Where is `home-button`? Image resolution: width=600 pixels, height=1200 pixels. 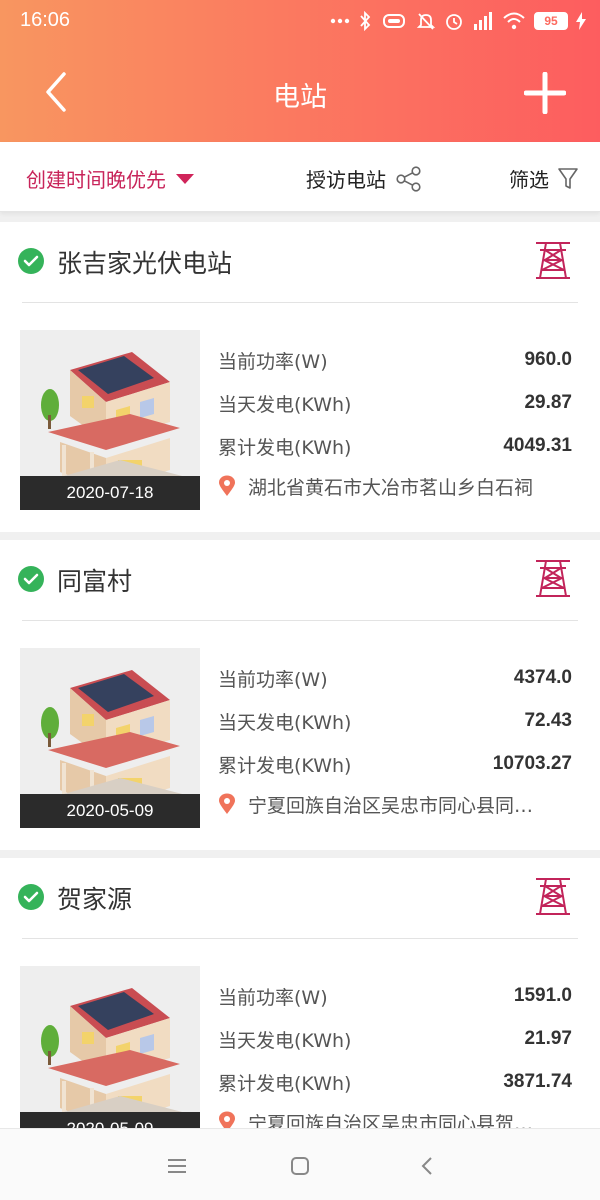
home-button is located at coordinates (300, 1166).